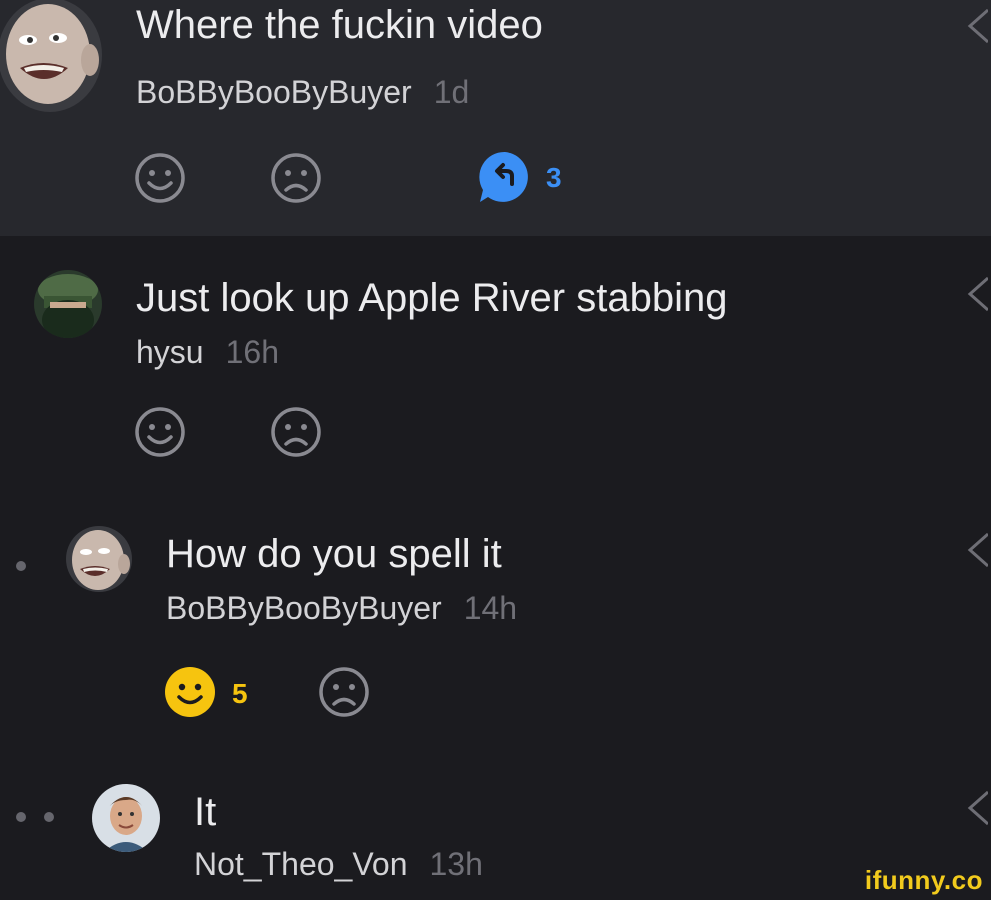 The width and height of the screenshot is (991, 900). I want to click on reply-bubble-icon, so click(505, 177).